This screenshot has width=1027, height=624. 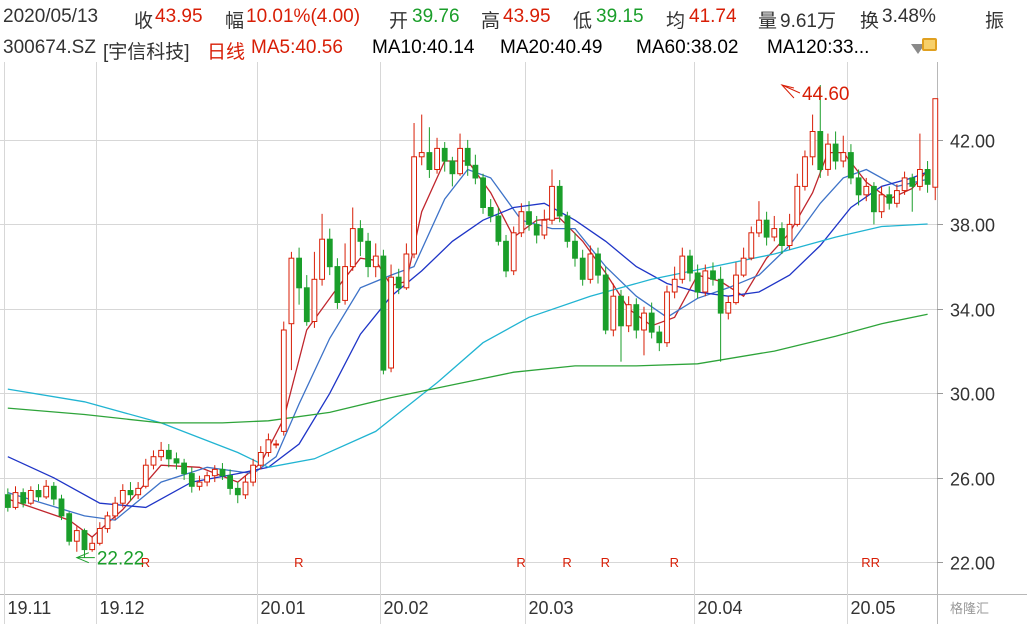 I want to click on change-value: 10.01%(4.00), so click(x=303, y=16).